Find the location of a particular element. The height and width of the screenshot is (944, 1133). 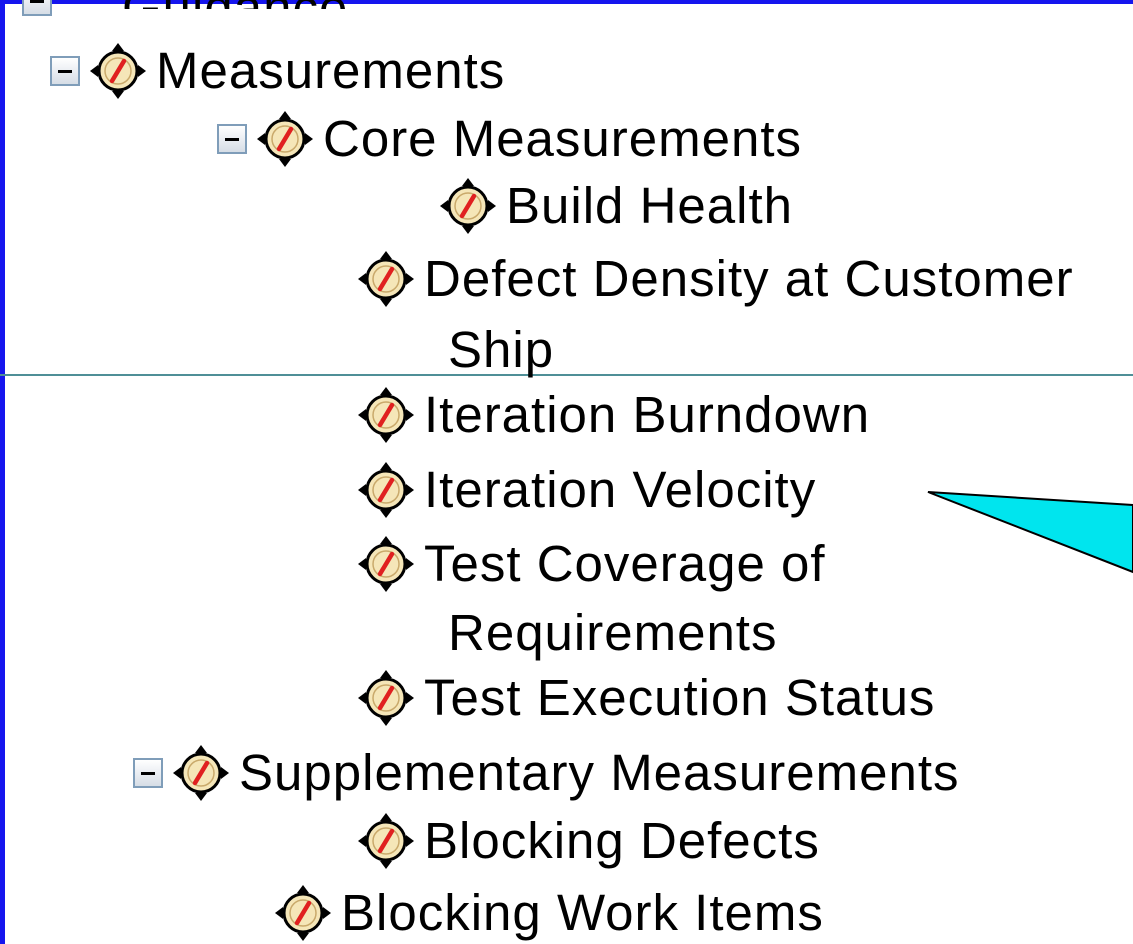

callout-pointer is located at coordinates (1030, 532).